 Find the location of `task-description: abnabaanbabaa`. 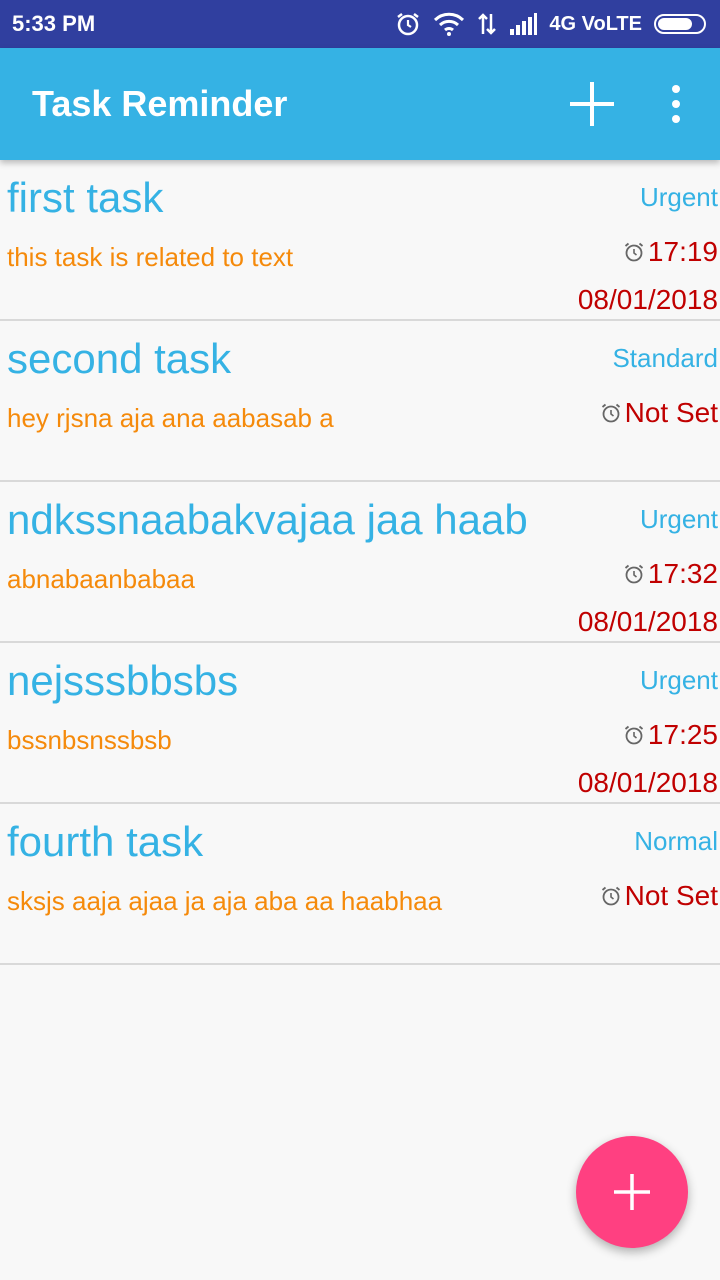

task-description: abnabaanbabaa is located at coordinates (101, 579).